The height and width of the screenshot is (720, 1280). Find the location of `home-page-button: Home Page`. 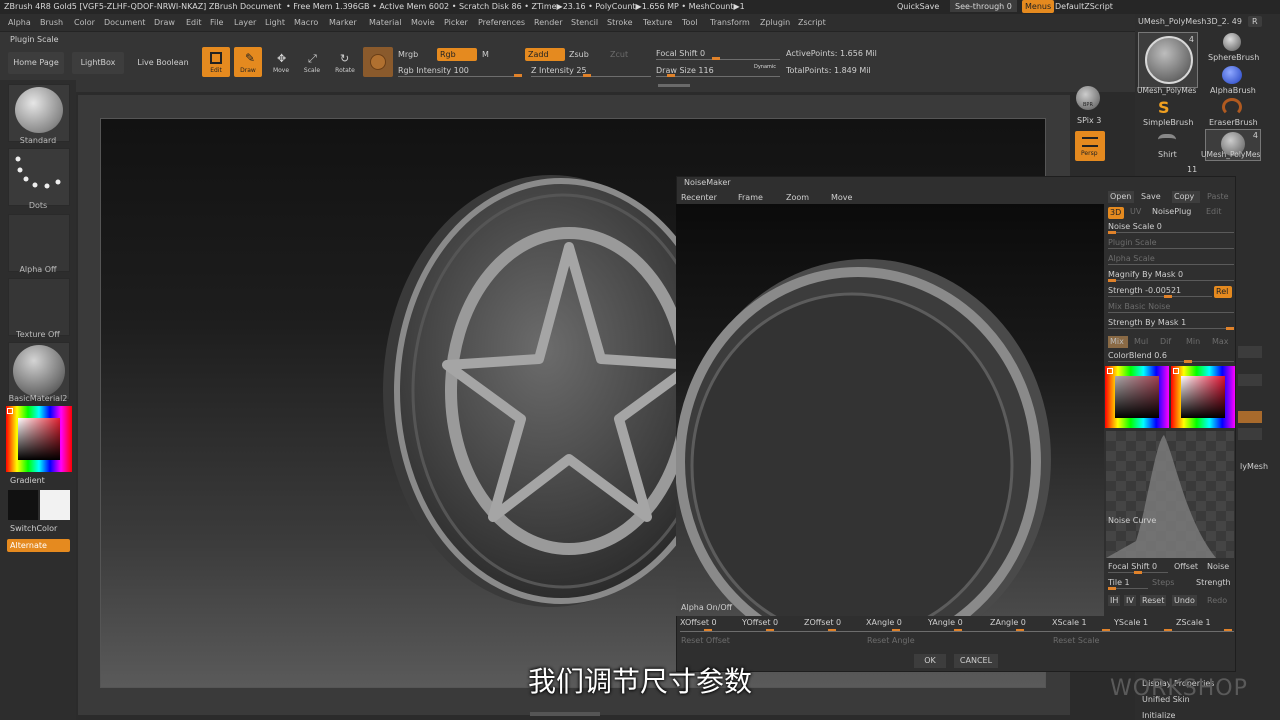

home-page-button: Home Page is located at coordinates (36, 63).